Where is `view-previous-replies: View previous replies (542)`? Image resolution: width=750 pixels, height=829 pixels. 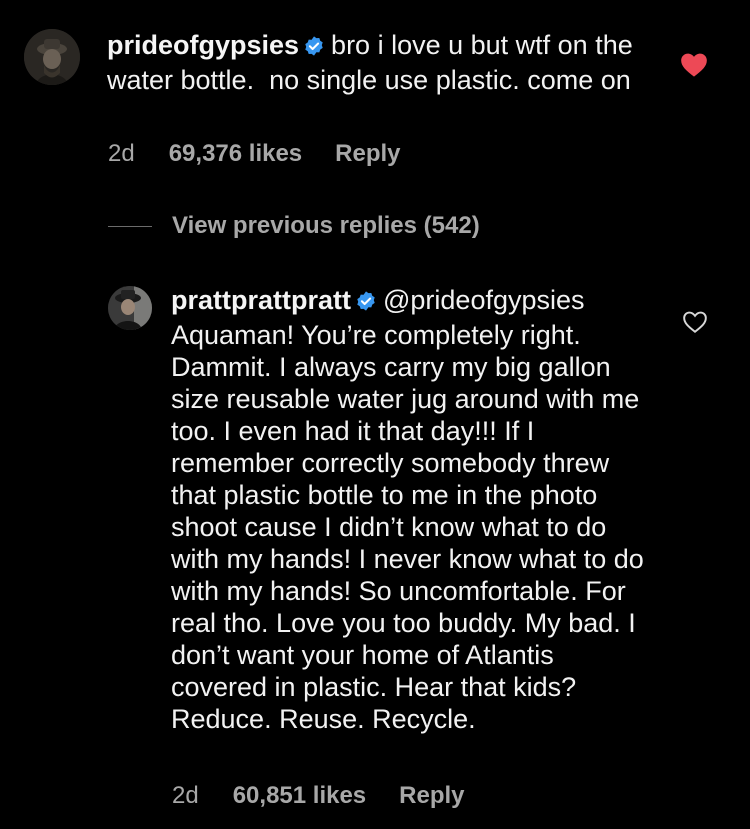 view-previous-replies: View previous replies (542) is located at coordinates (294, 226).